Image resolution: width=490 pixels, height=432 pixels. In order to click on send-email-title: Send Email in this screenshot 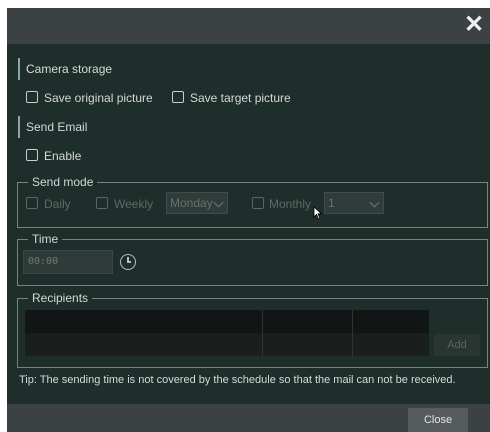, I will do `click(52, 127)`.